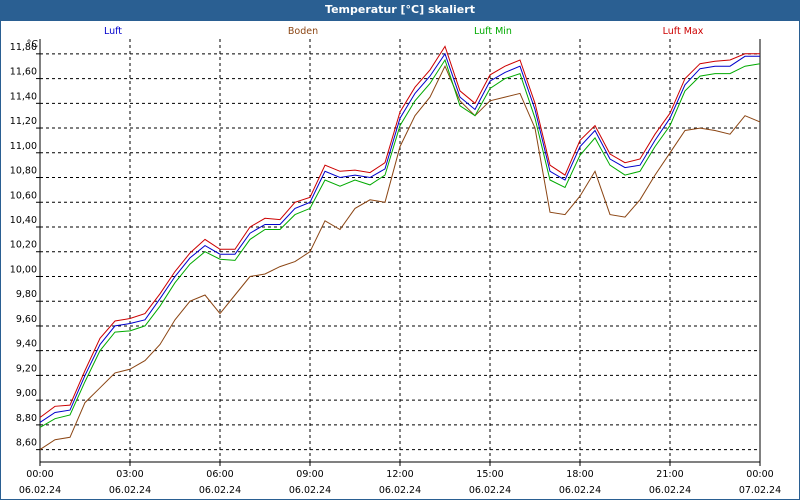  I want to click on y-tick-label: 11,20, so click(23, 121).